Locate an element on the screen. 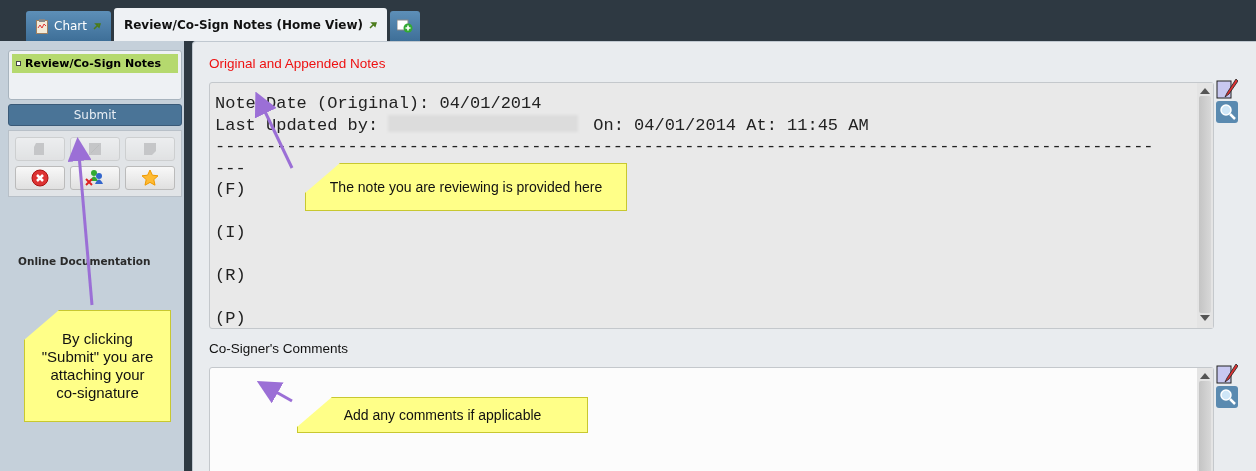 The width and height of the screenshot is (1256, 471). note-line: (P) is located at coordinates (230, 319).